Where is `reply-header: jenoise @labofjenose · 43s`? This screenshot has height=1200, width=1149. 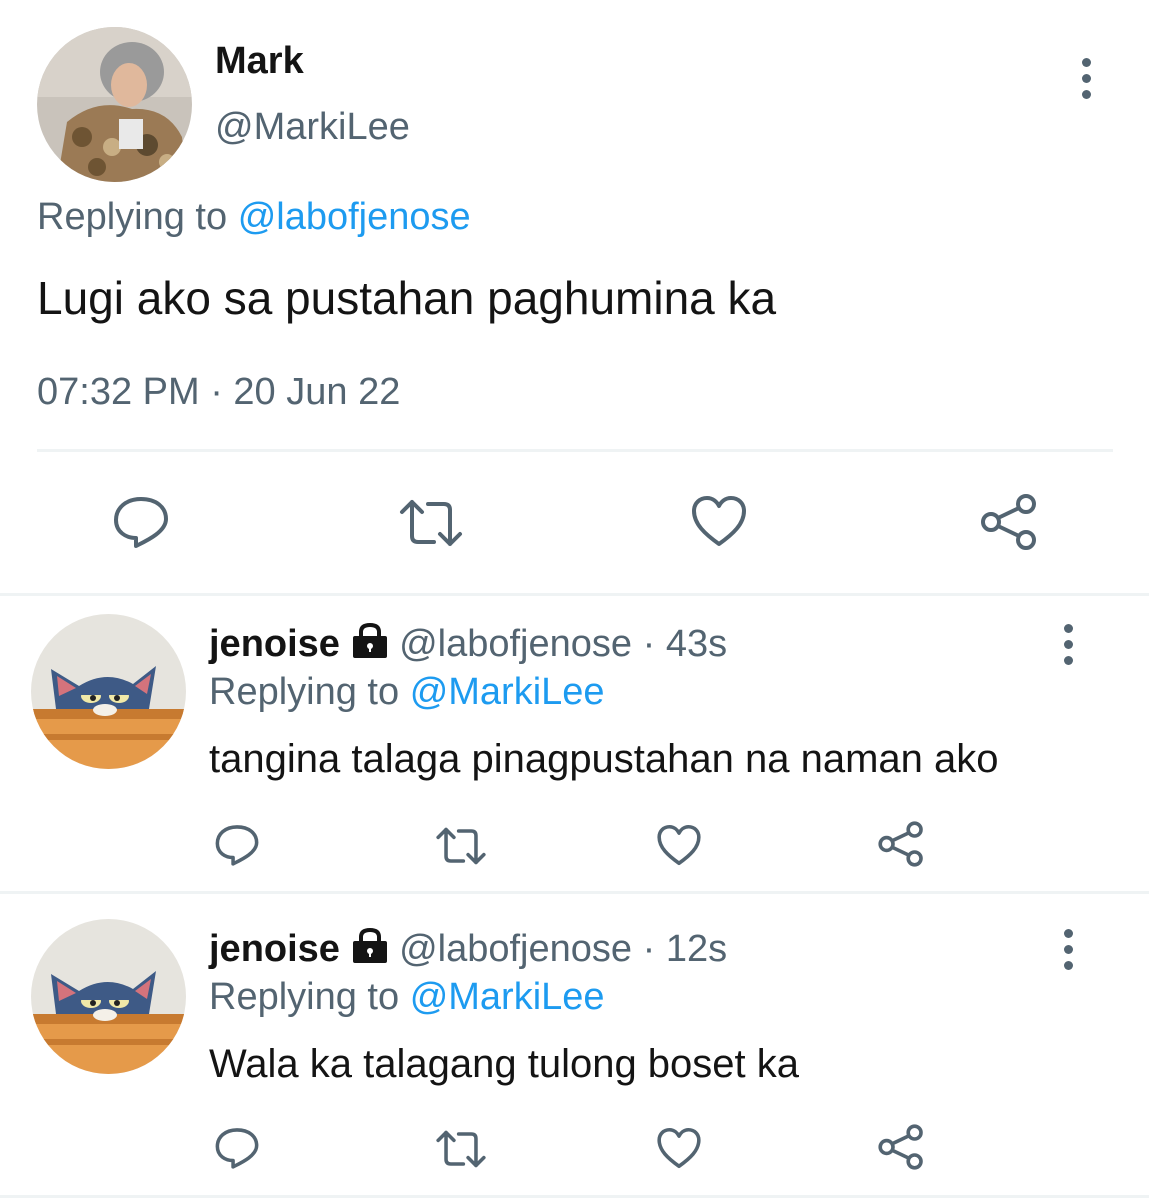 reply-header: jenoise @labofjenose · 43s is located at coordinates (468, 645).